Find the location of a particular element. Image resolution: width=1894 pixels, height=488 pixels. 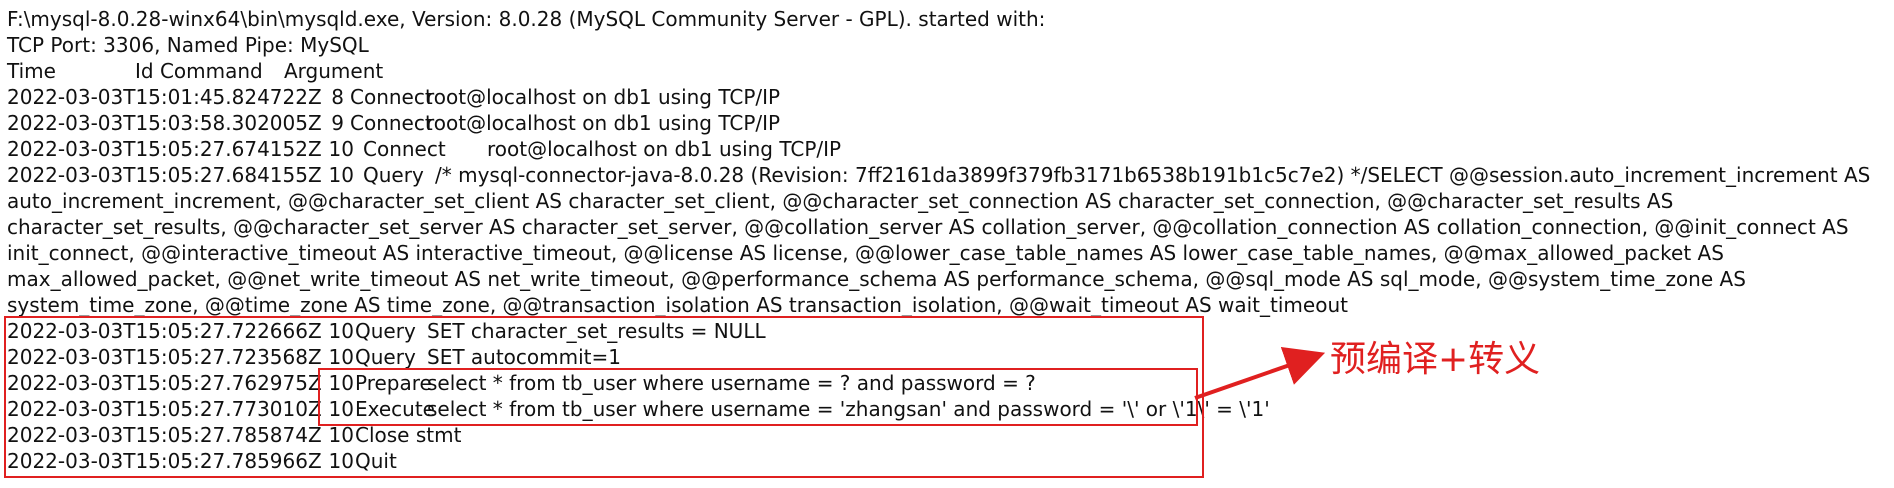

annotation-label: 预编译+转义 is located at coordinates (1435, 359).